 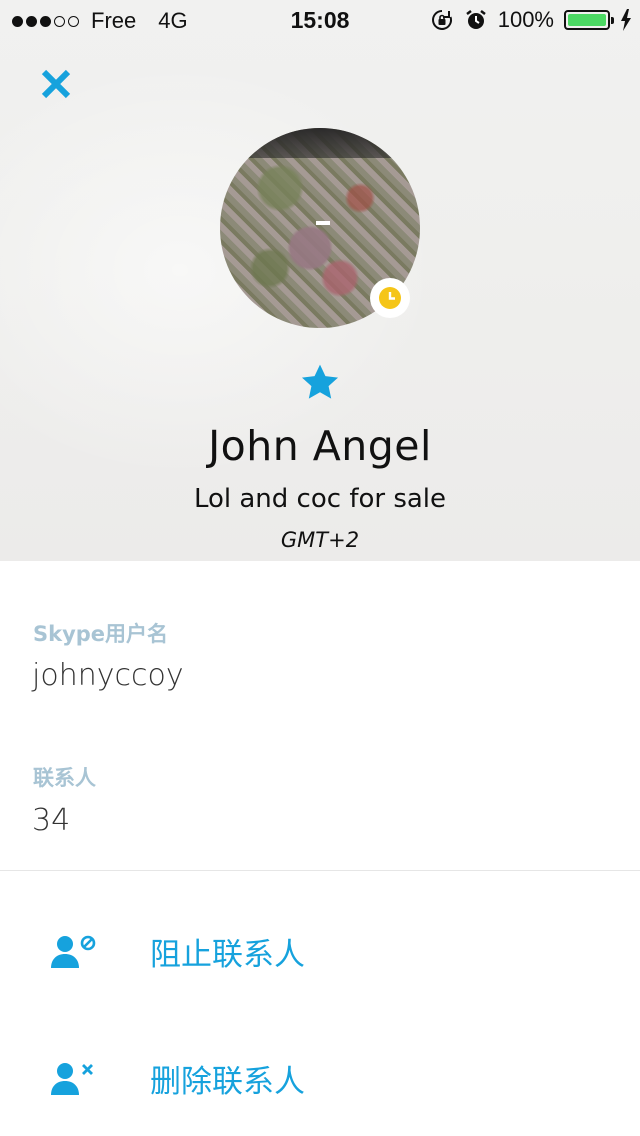 I want to click on timezone: GMT+2, so click(x=320, y=540).